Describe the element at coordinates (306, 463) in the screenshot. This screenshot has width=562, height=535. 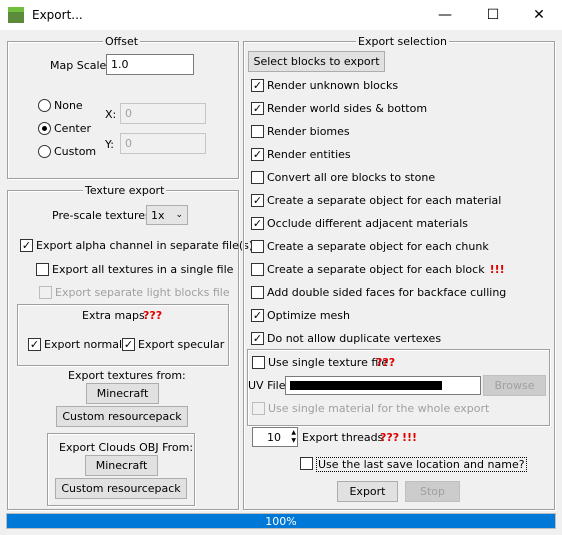
I see `last-save-checkbox` at that location.